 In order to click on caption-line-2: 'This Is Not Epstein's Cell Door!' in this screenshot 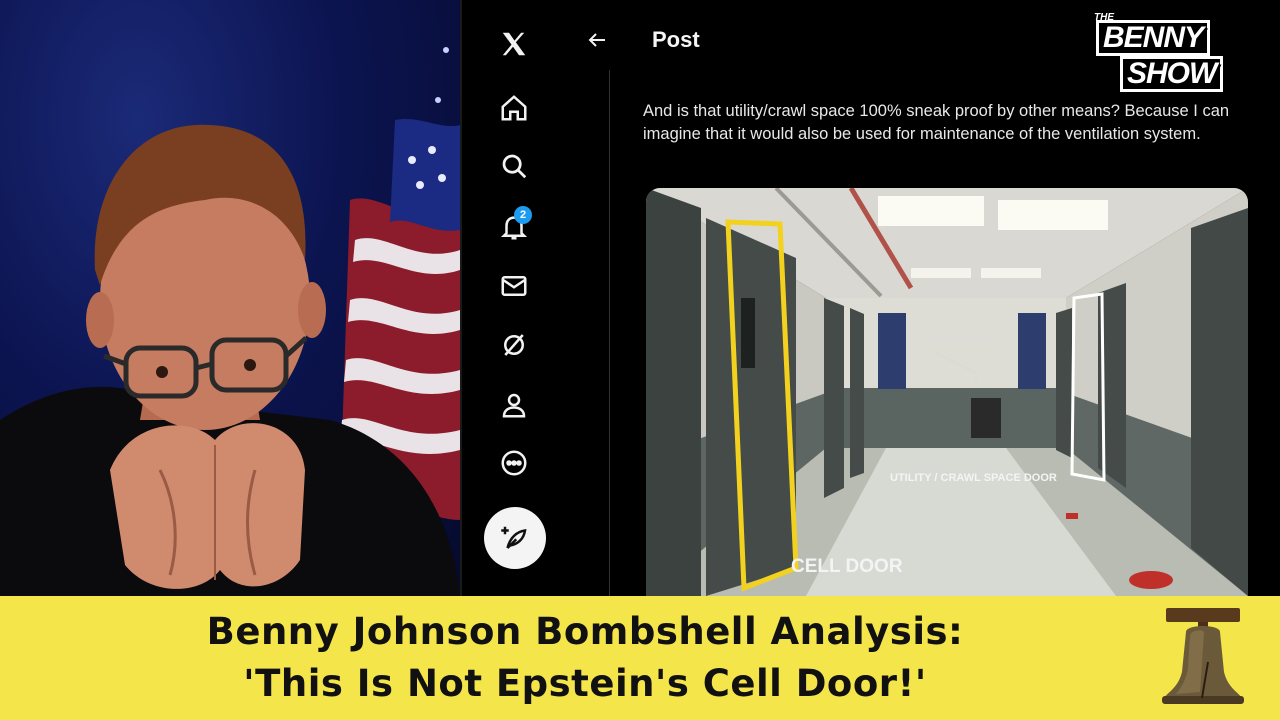, I will do `click(585, 683)`.